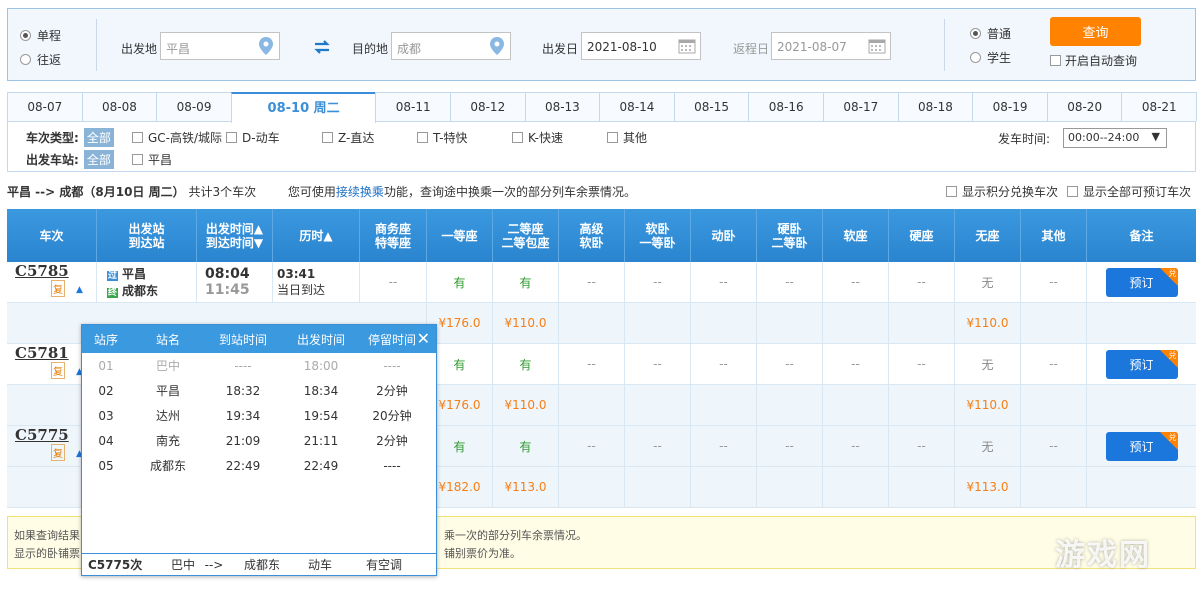 The height and width of the screenshot is (589, 1204). I want to click on date-tab: 08-14, so click(637, 106).